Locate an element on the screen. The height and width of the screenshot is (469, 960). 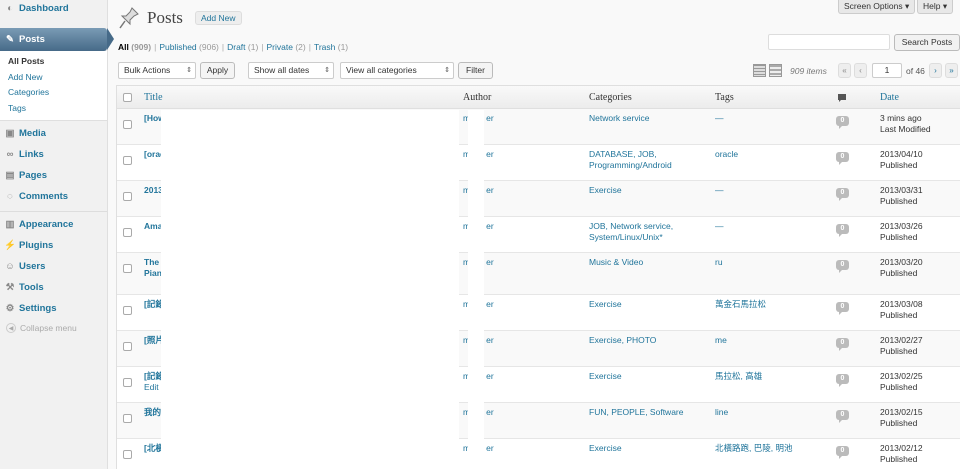
last-page-button: » is located at coordinates (951, 70).